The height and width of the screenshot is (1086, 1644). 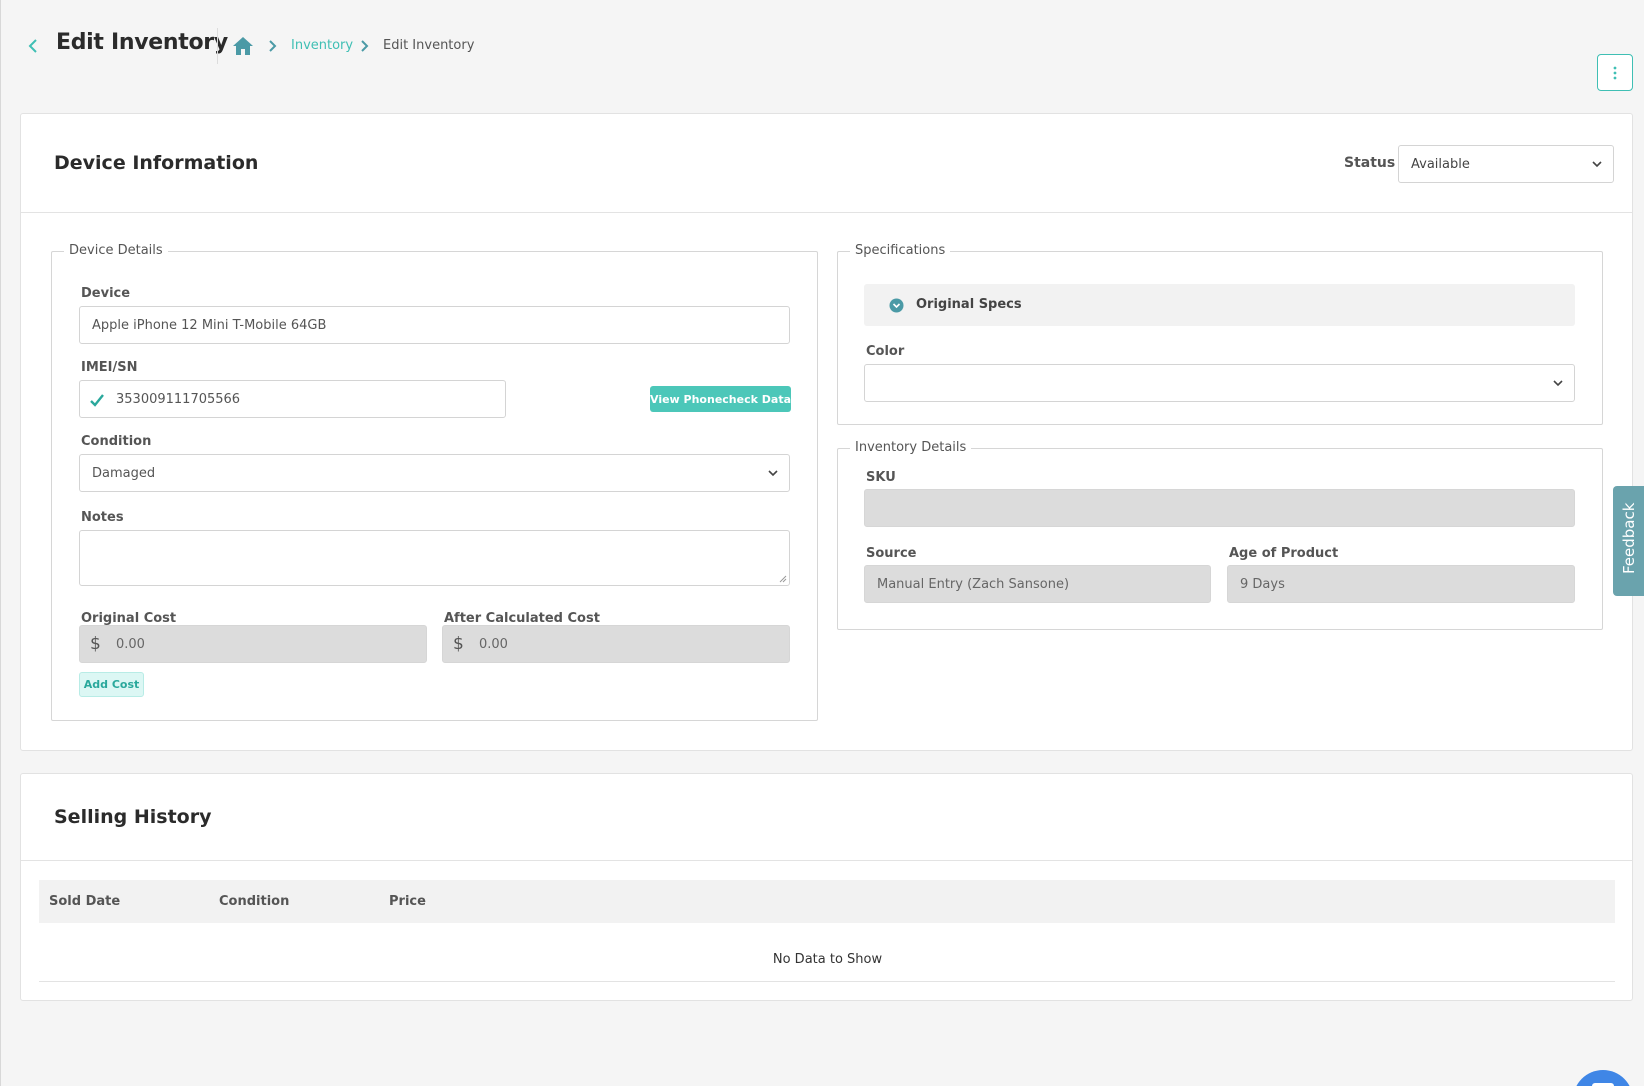 I want to click on notes-label: Notes, so click(x=102, y=517).